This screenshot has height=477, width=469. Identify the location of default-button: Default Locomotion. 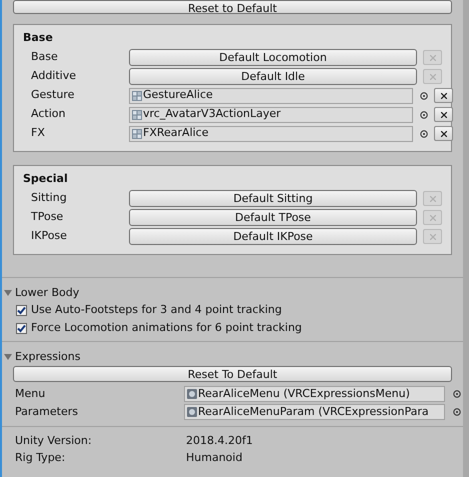
(273, 57).